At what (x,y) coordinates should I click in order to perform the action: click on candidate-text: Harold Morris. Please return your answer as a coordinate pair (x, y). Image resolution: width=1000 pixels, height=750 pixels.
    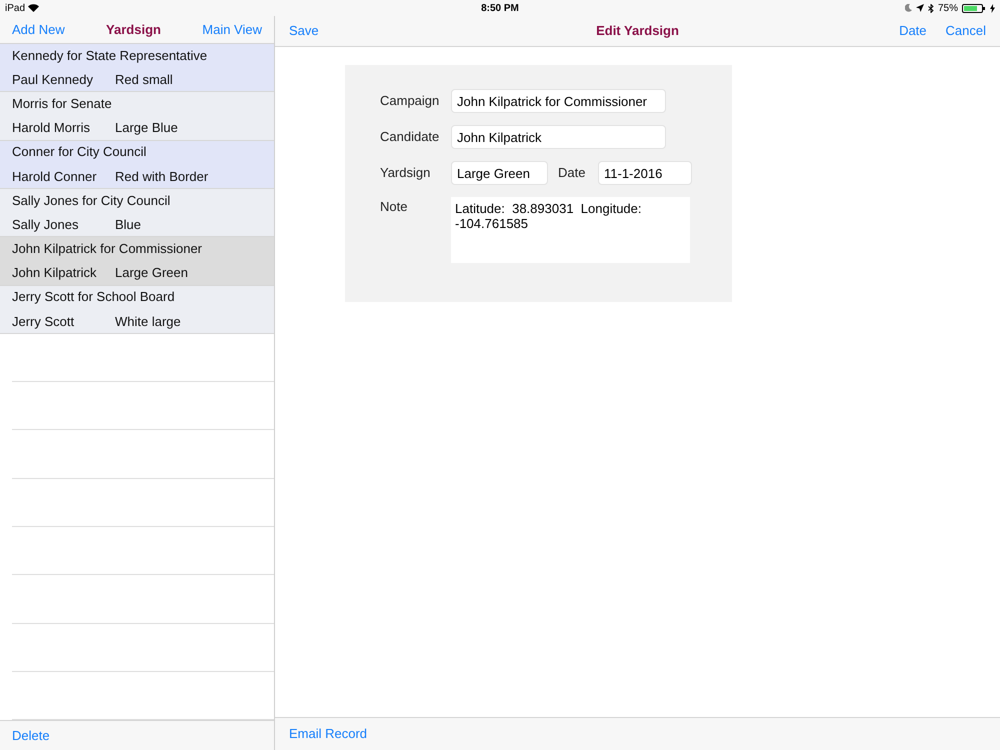
    Looking at the image, I should click on (52, 128).